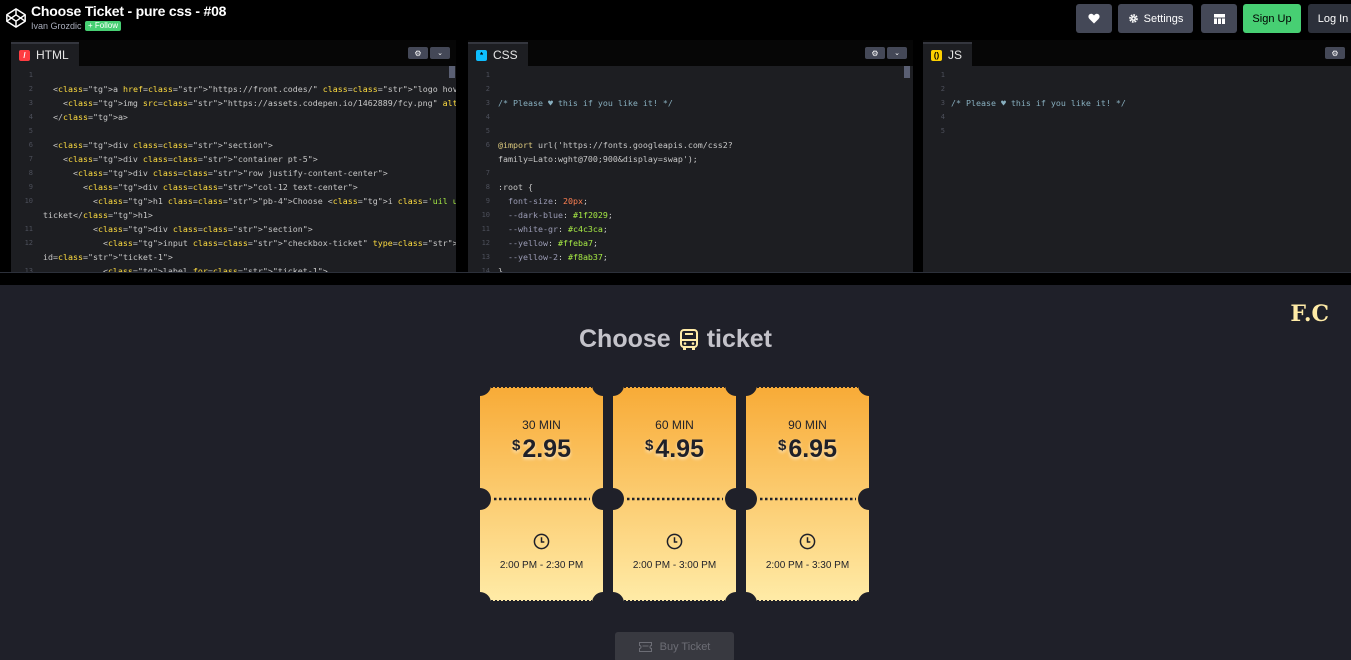  I want to click on settings-button: Settings, so click(1155, 18).